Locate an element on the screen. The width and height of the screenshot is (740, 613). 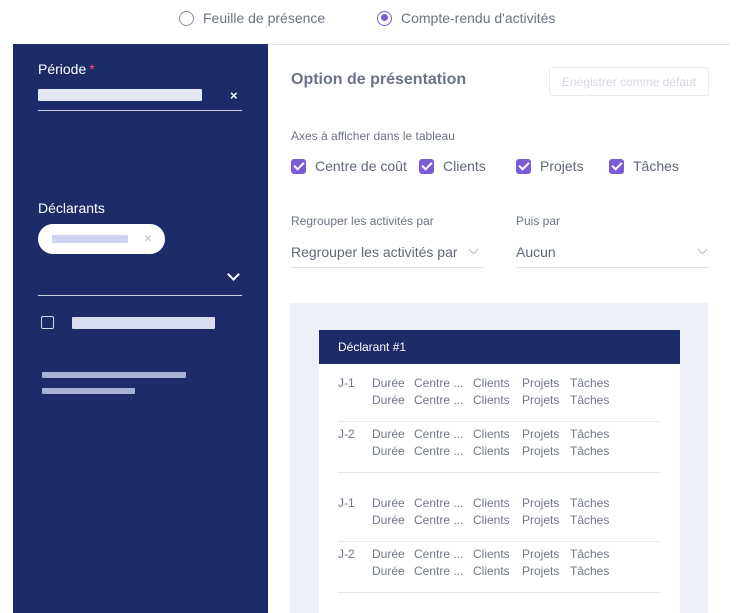
radio-feuille-presence: Feuille de présence is located at coordinates (252, 18).